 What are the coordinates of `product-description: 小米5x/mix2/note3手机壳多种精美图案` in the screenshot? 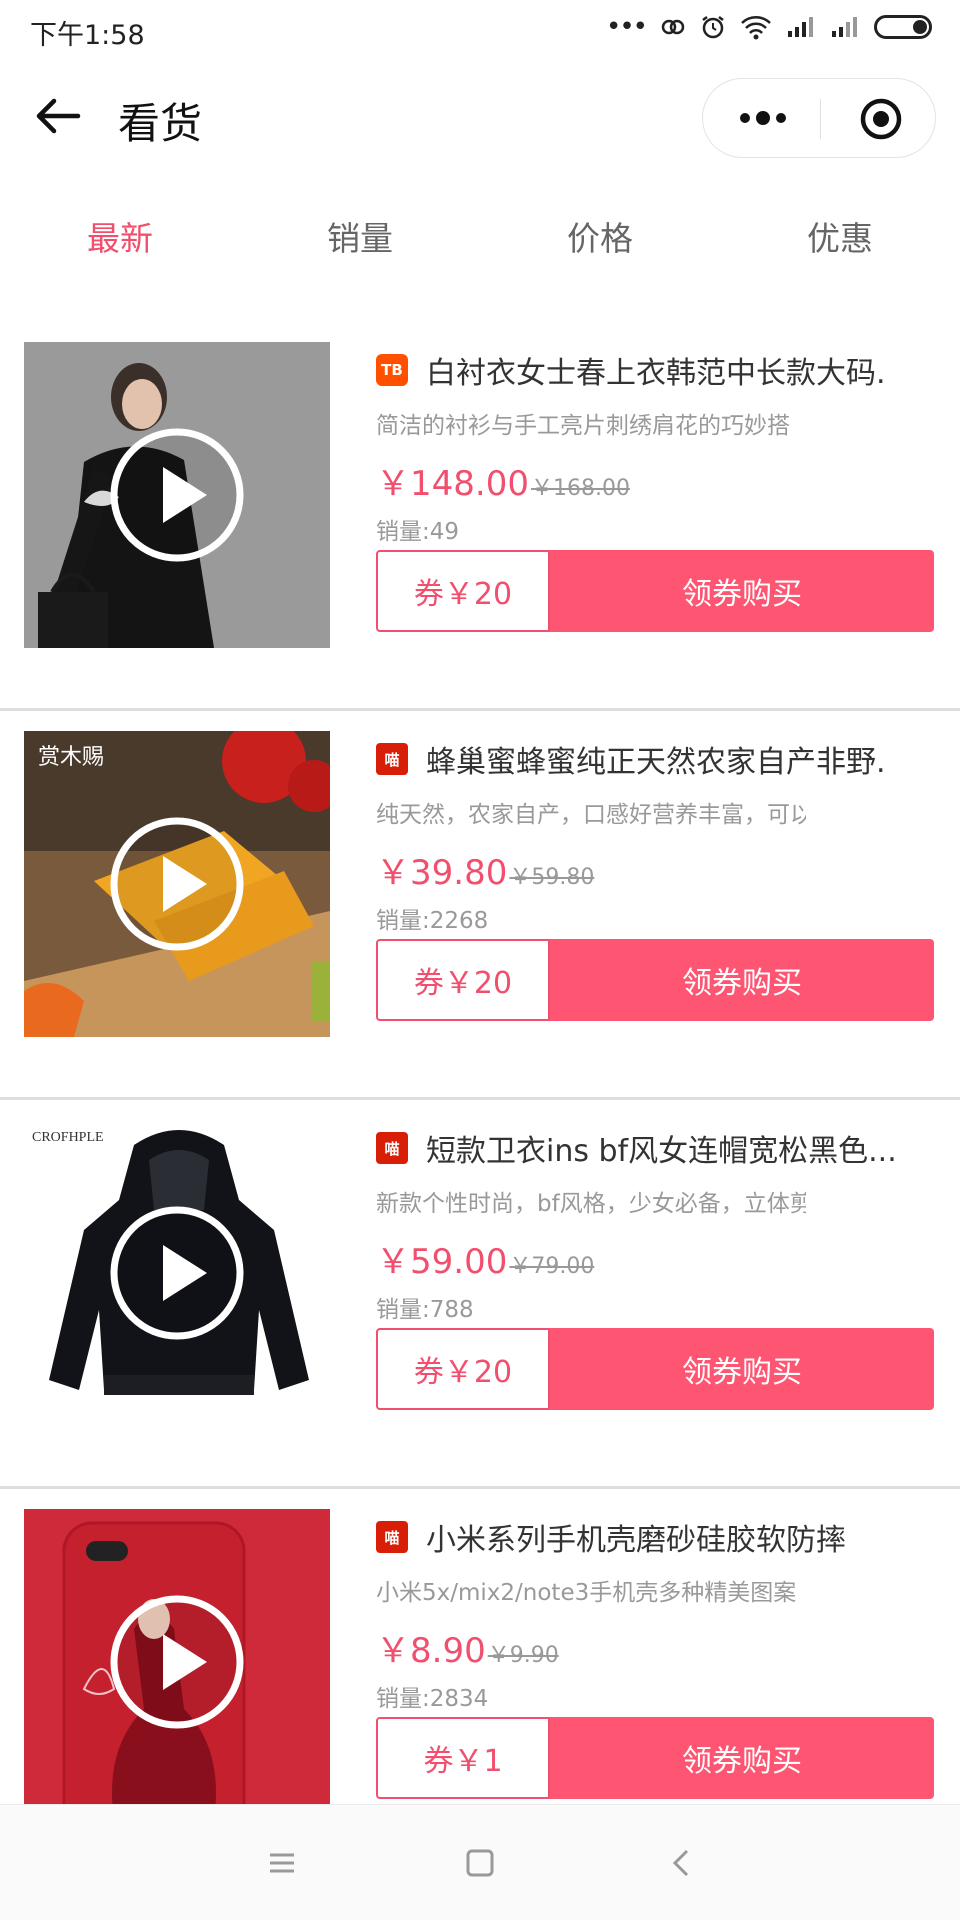 It's located at (586, 1592).